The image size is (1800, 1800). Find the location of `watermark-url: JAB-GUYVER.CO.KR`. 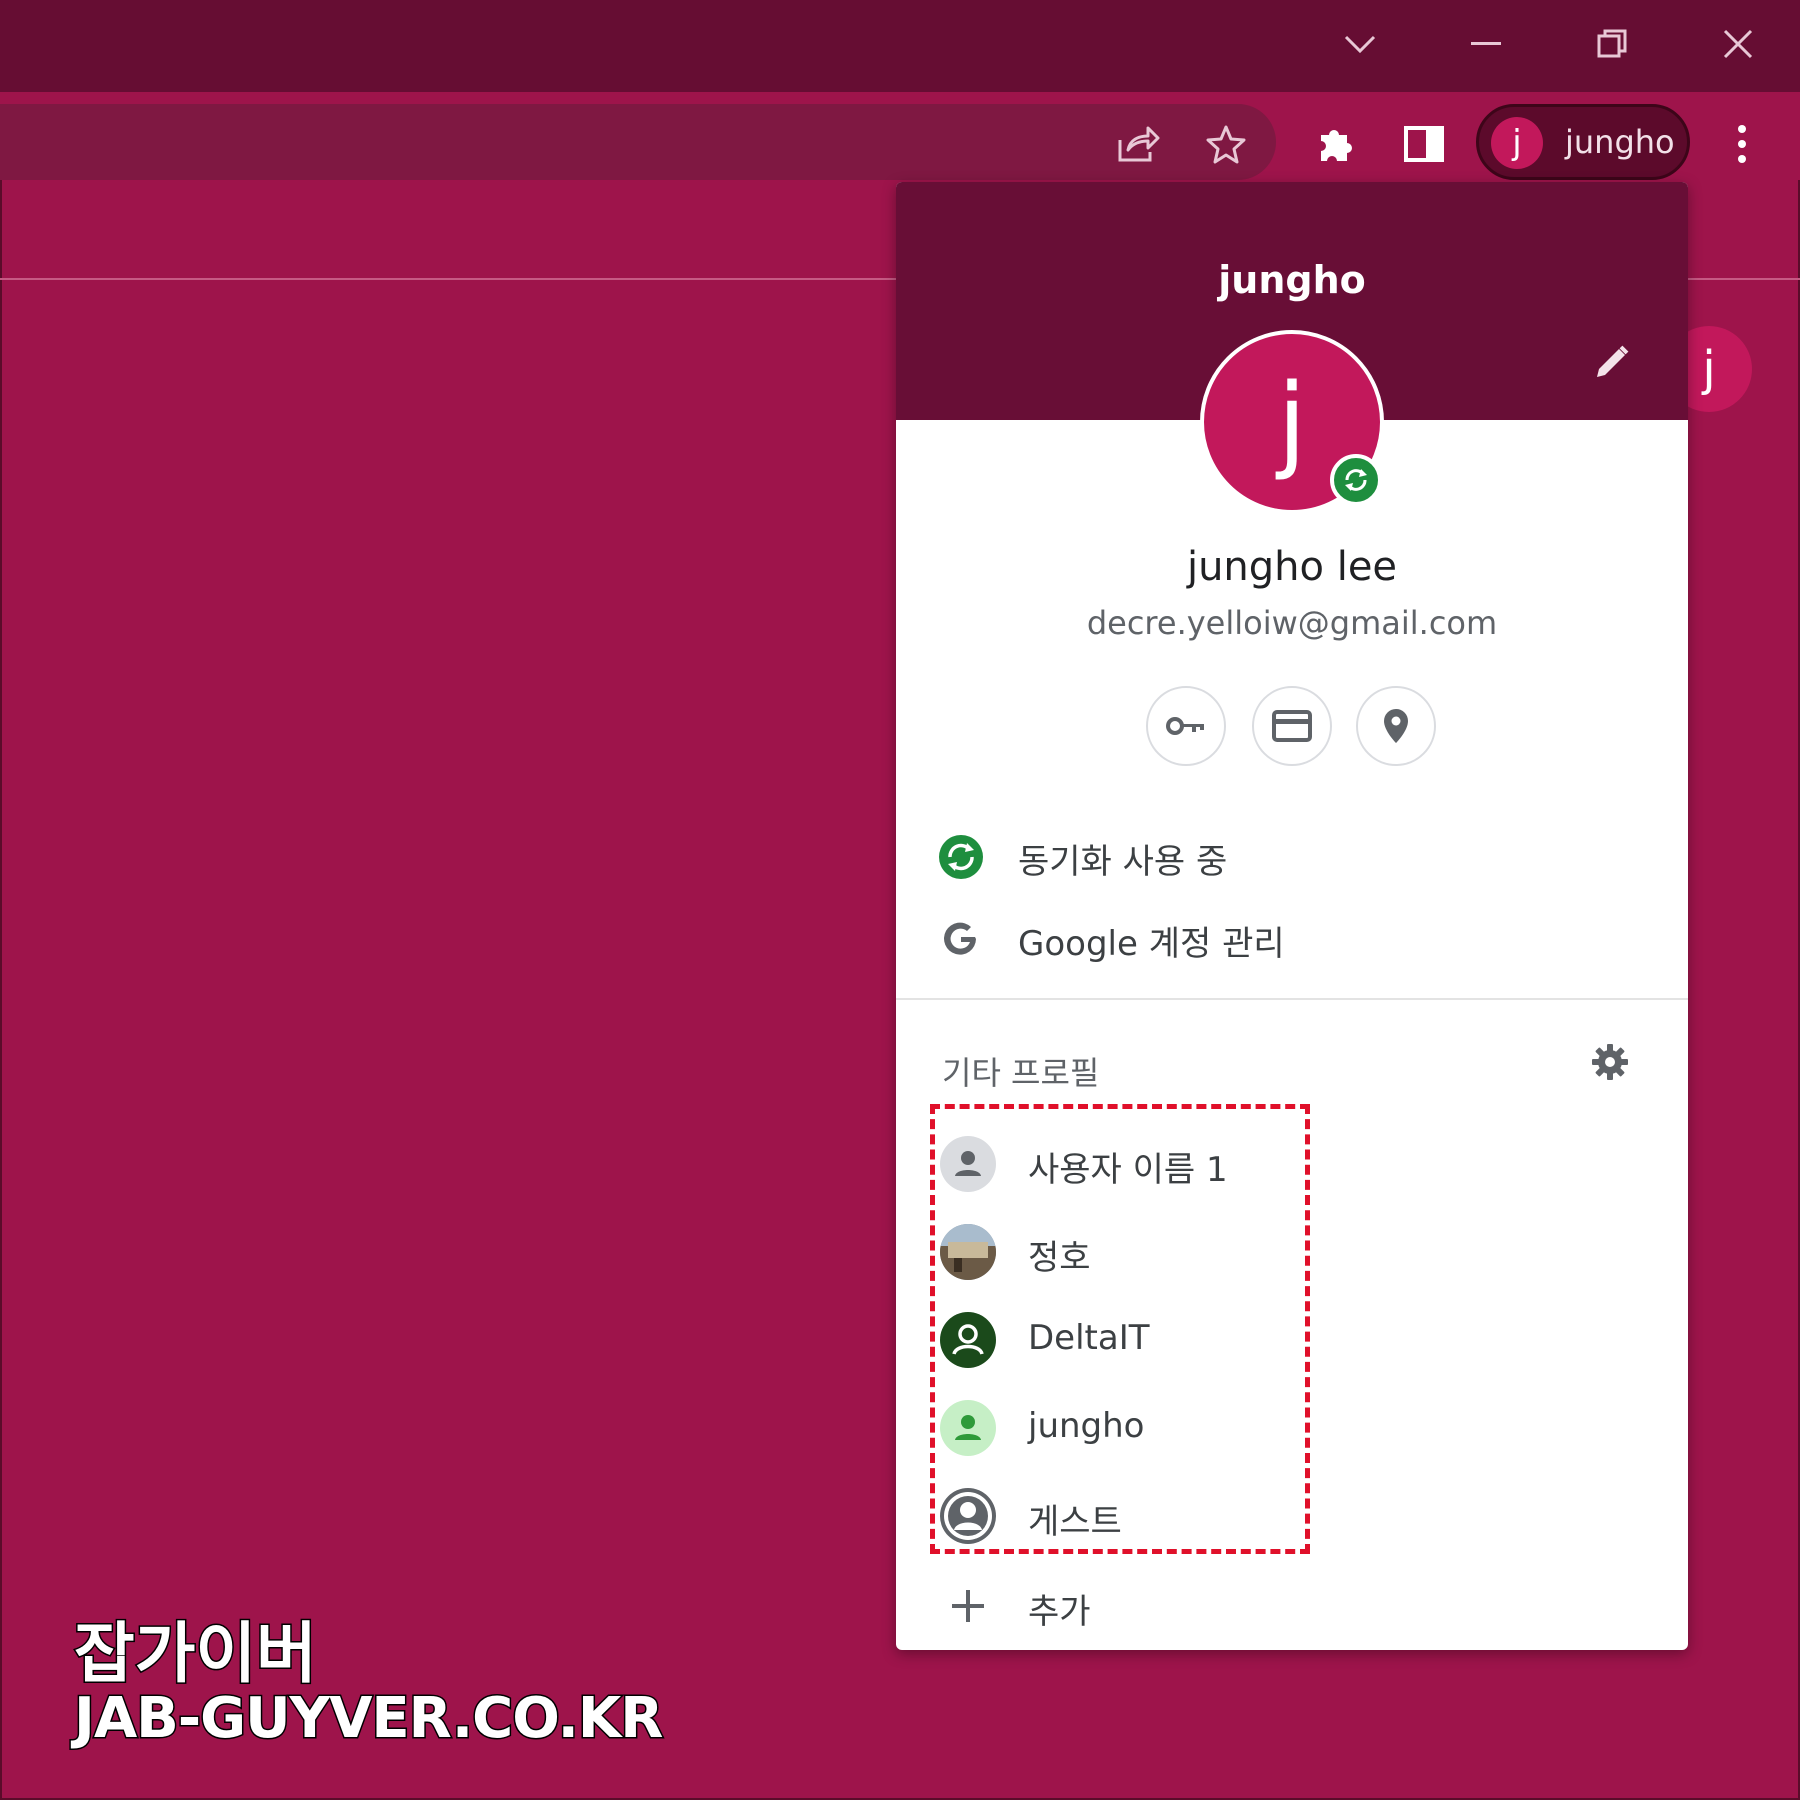

watermark-url: JAB-GUYVER.CO.KR is located at coordinates (368, 1719).